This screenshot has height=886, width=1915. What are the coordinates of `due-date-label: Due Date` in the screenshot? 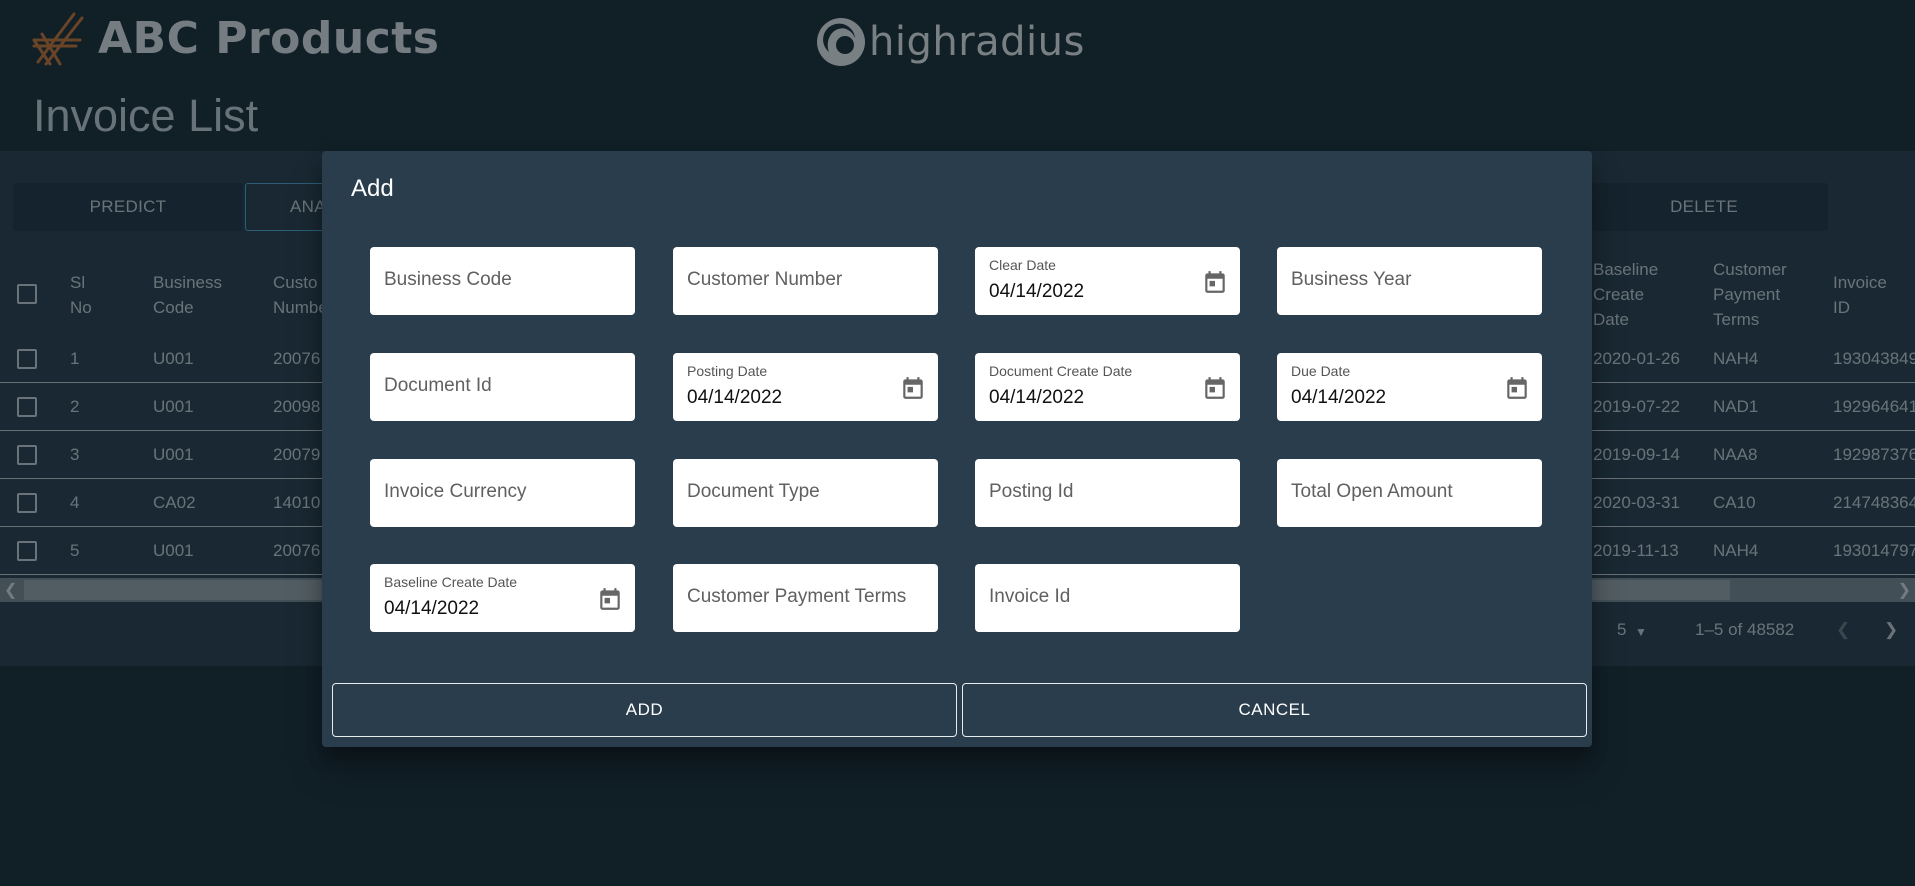 It's located at (1321, 371).